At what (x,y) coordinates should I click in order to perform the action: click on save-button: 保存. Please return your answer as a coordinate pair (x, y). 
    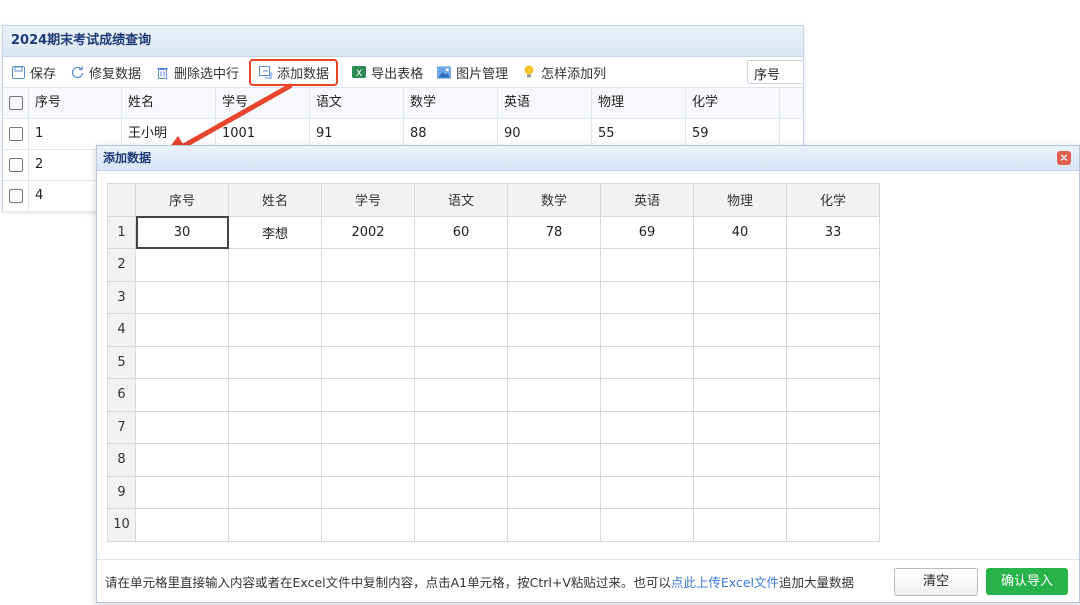
    Looking at the image, I should click on (33, 72).